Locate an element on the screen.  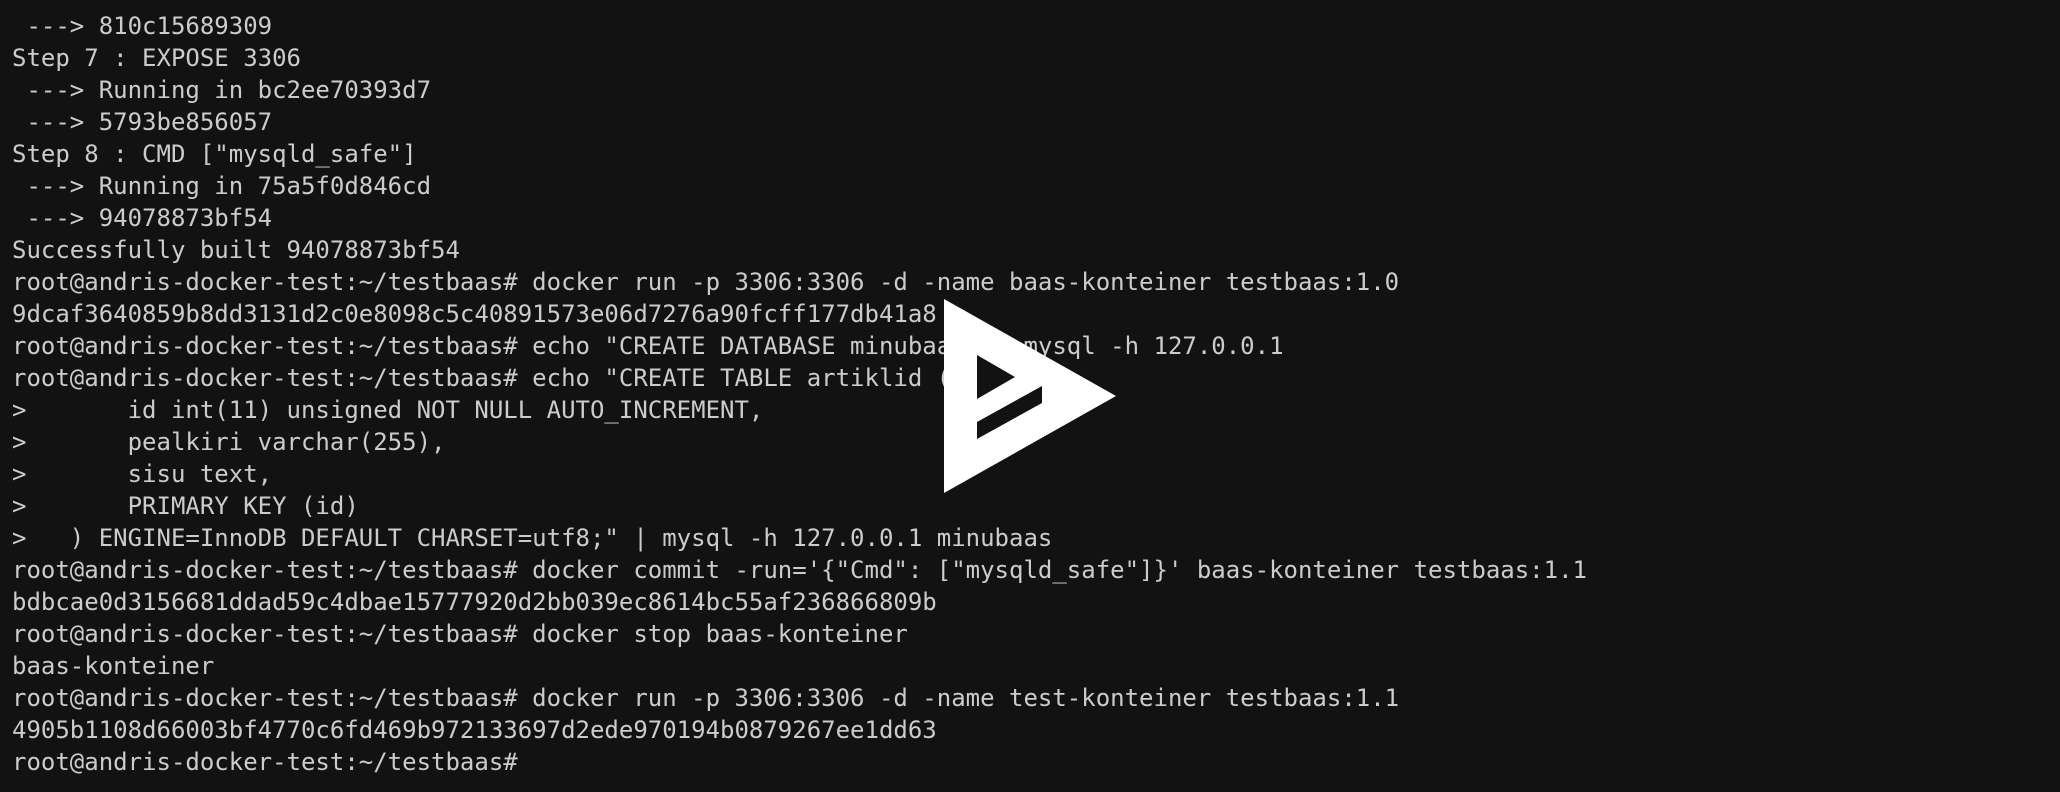
terminal-line: > PRIMARY KEY (id) is located at coordinates (185, 506).